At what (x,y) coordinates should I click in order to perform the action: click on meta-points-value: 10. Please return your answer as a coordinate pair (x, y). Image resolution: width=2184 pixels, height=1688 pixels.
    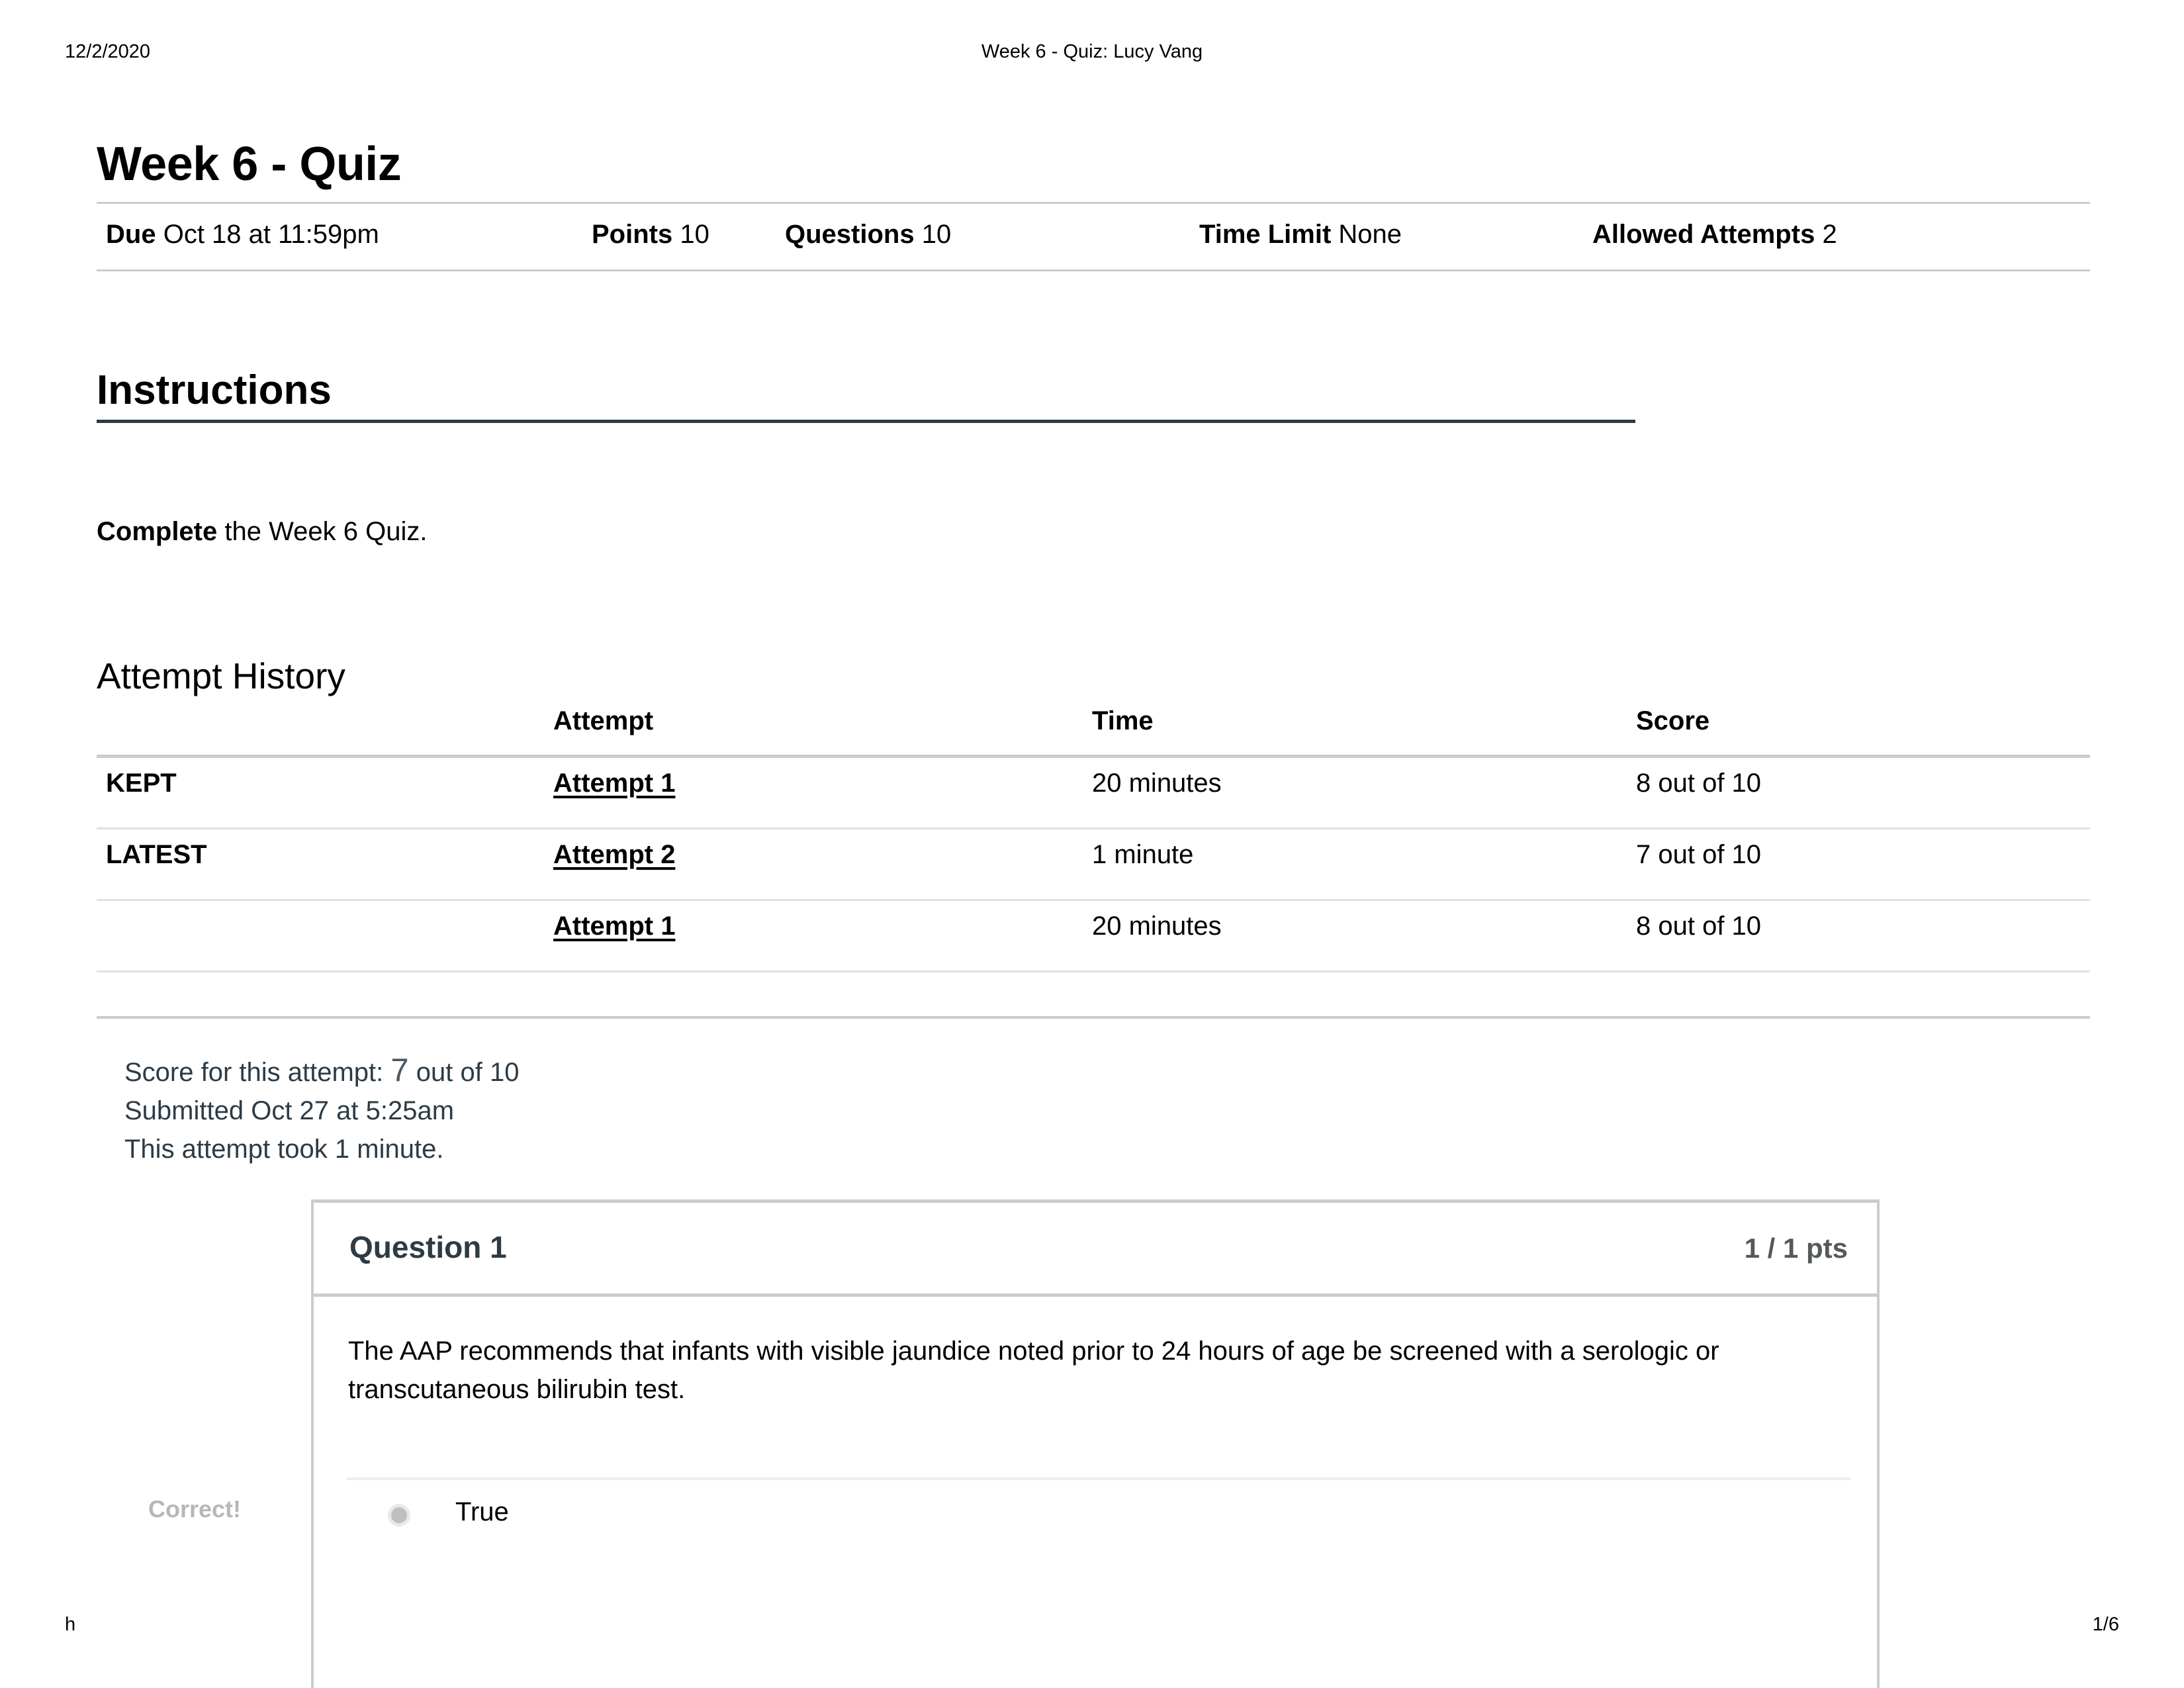
    Looking at the image, I should click on (694, 234).